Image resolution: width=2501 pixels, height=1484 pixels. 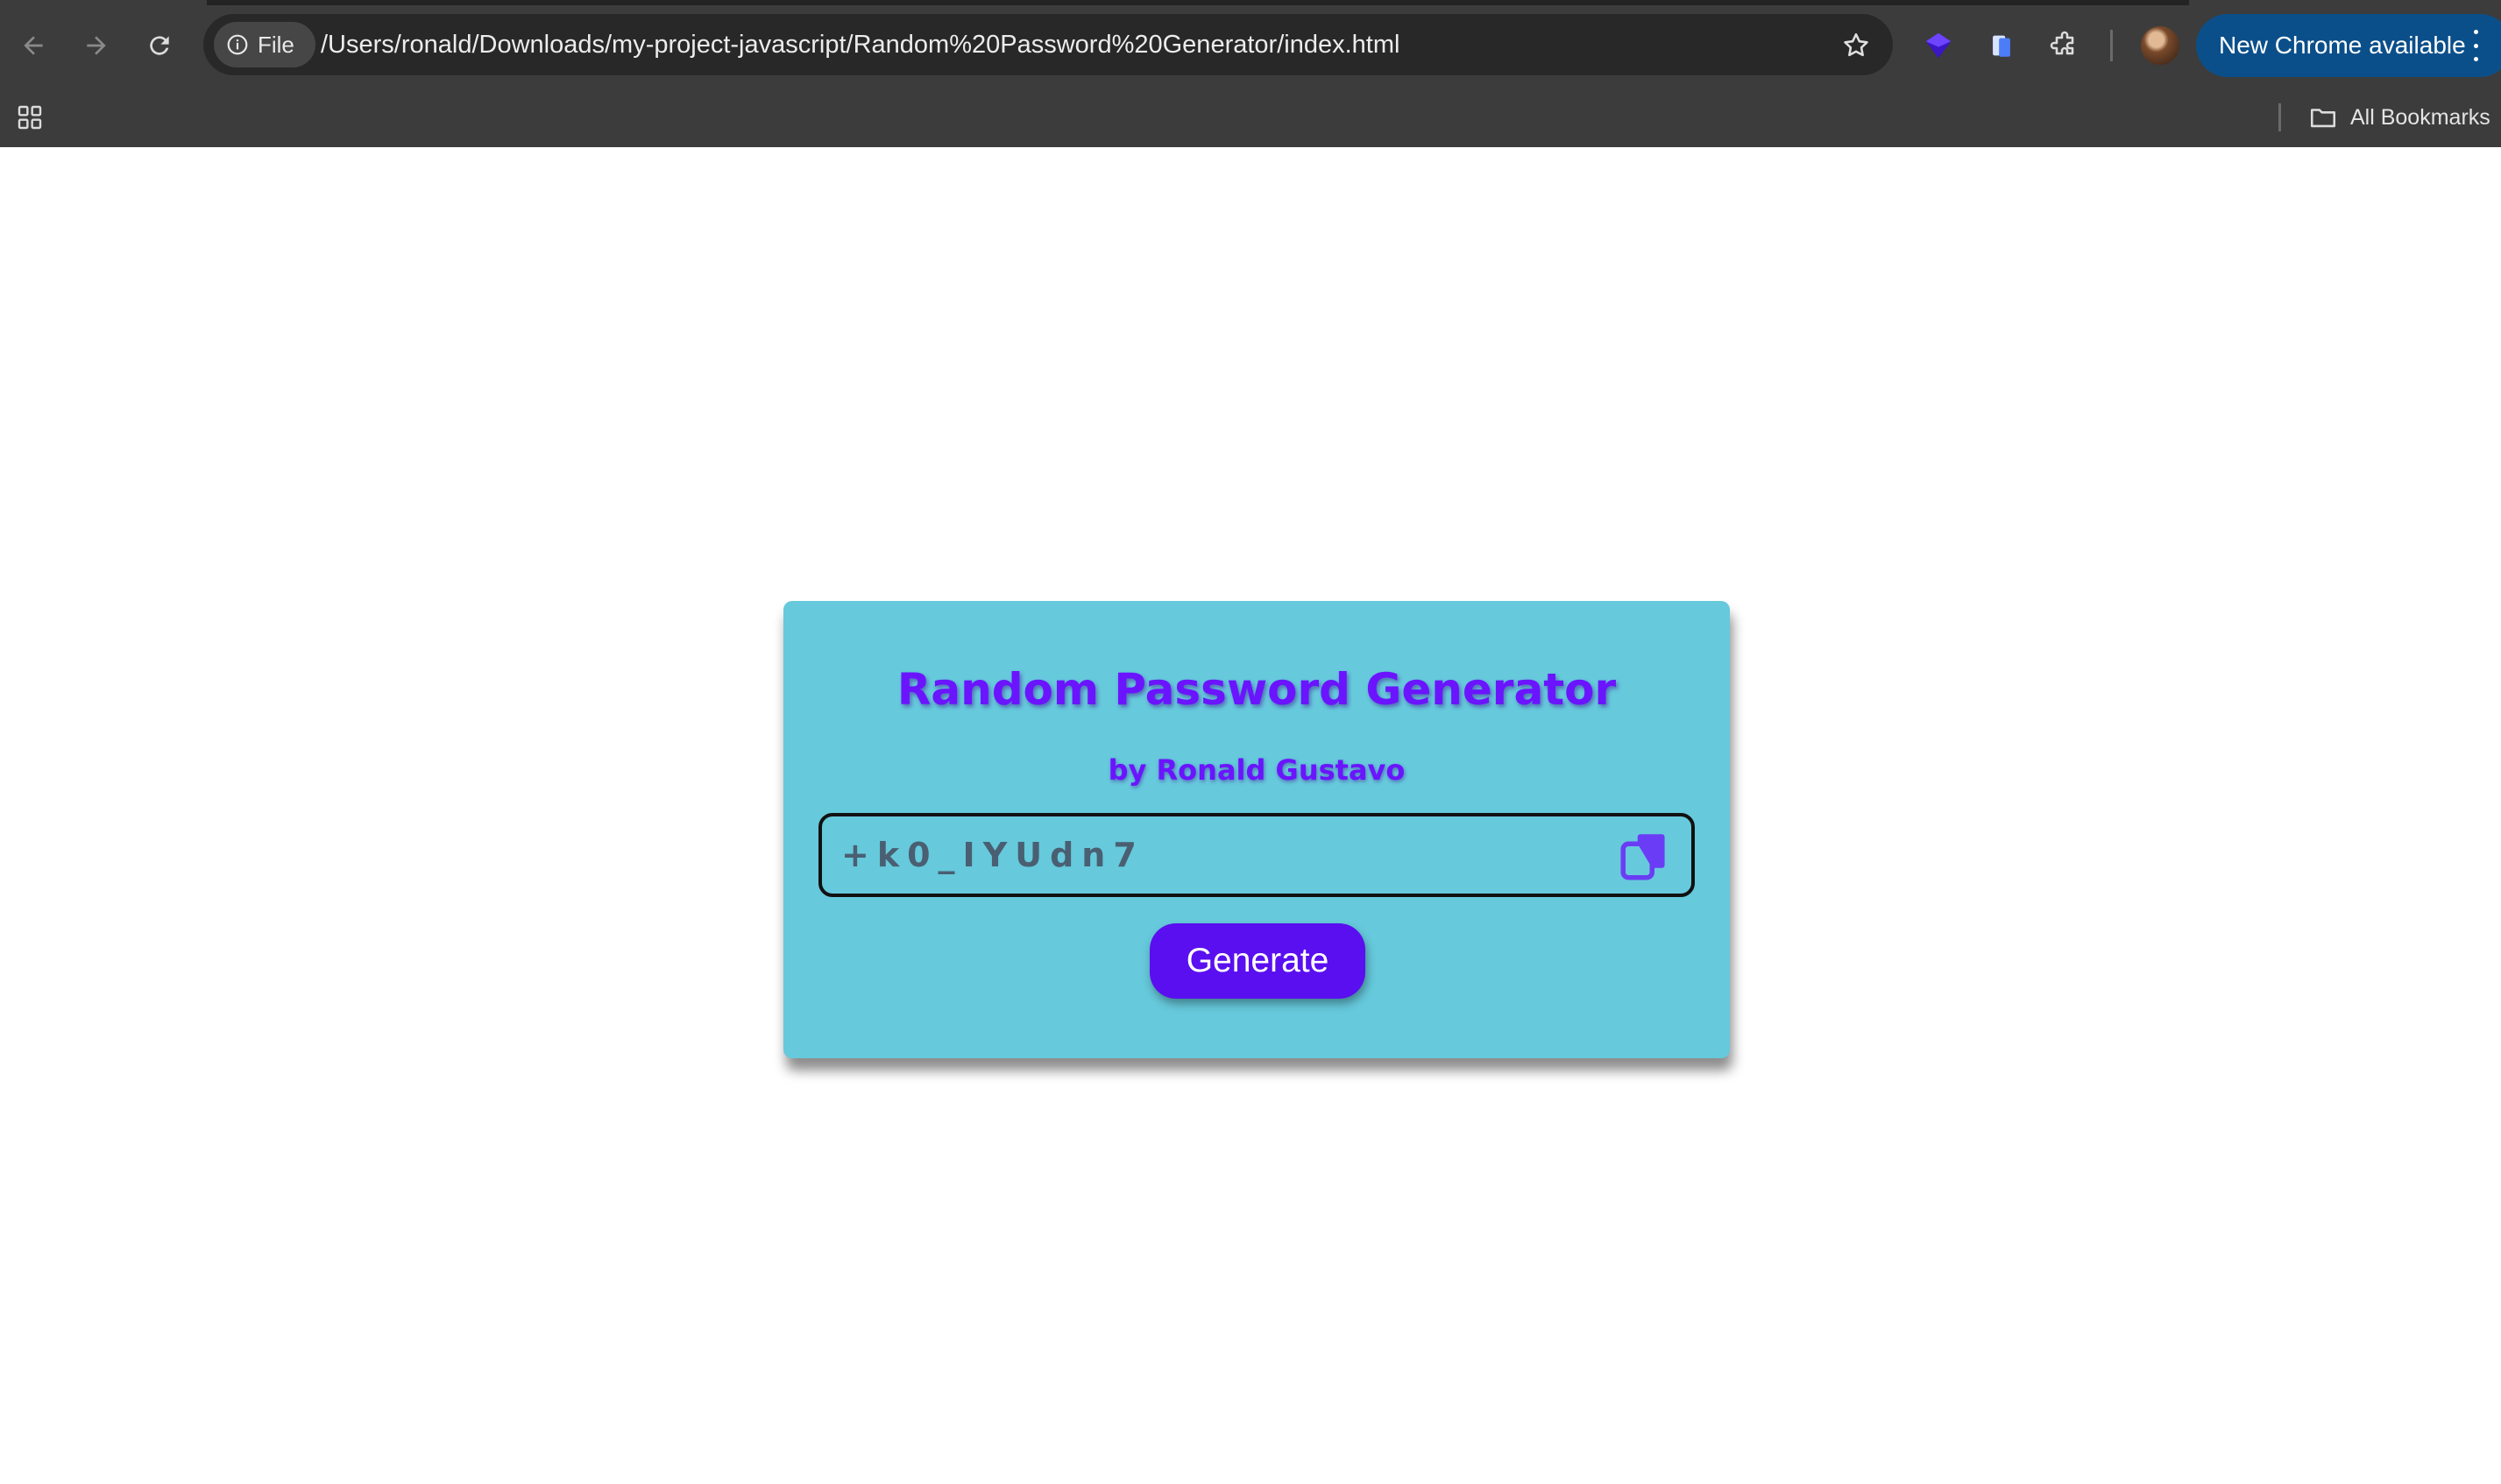 What do you see at coordinates (276, 44) in the screenshot?
I see `site-chip-label: File` at bounding box center [276, 44].